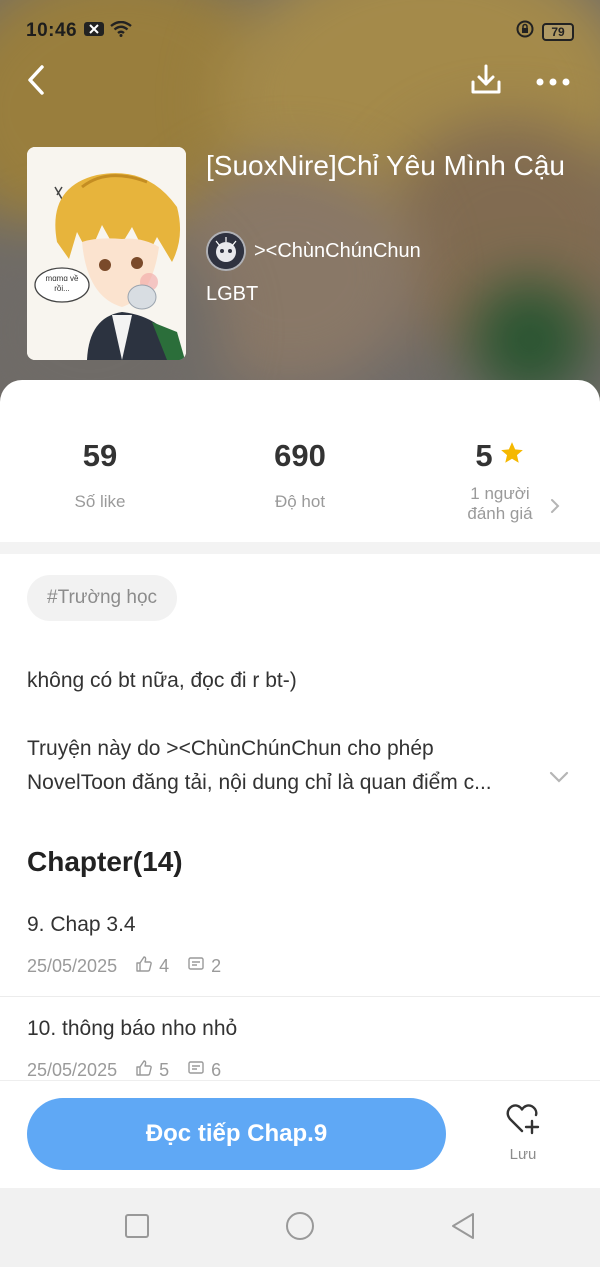 The width and height of the screenshot is (600, 1267). I want to click on bottom-action-bar: Đọc tiếp Chap.9 Lưu, so click(300, 1134).